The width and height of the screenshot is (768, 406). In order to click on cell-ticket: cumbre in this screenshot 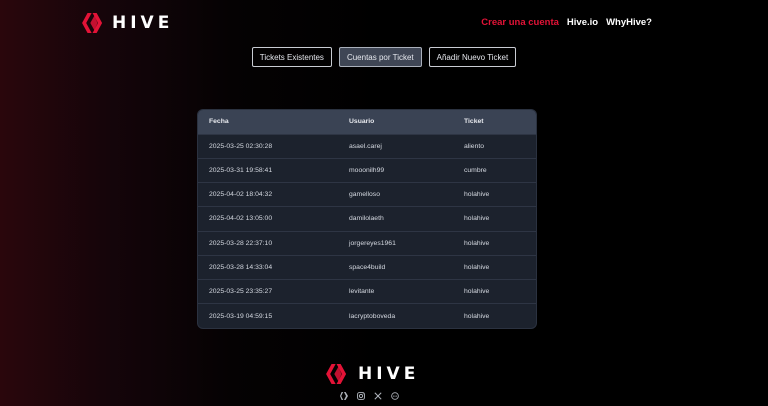, I will do `click(475, 170)`.